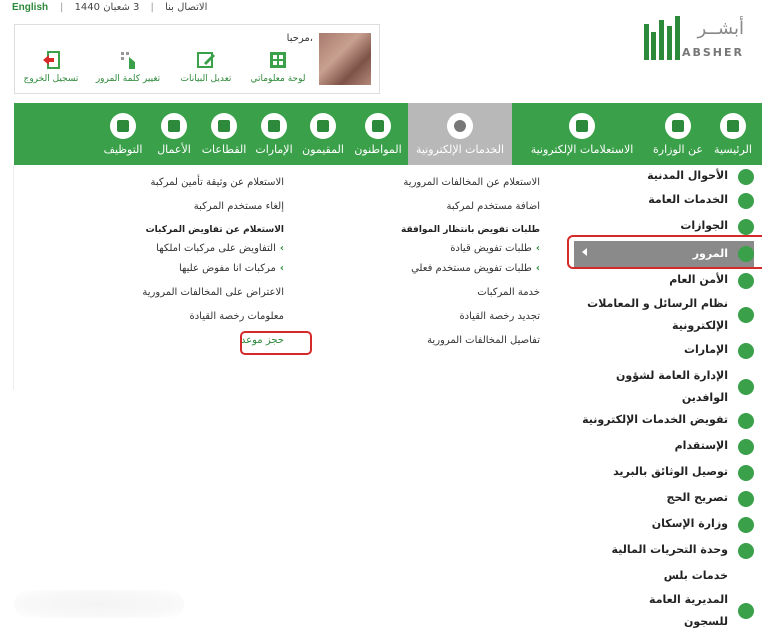 The image size is (762, 630). What do you see at coordinates (682, 42) in the screenshot?
I see `absher-logo: أبشــر ABSHER` at bounding box center [682, 42].